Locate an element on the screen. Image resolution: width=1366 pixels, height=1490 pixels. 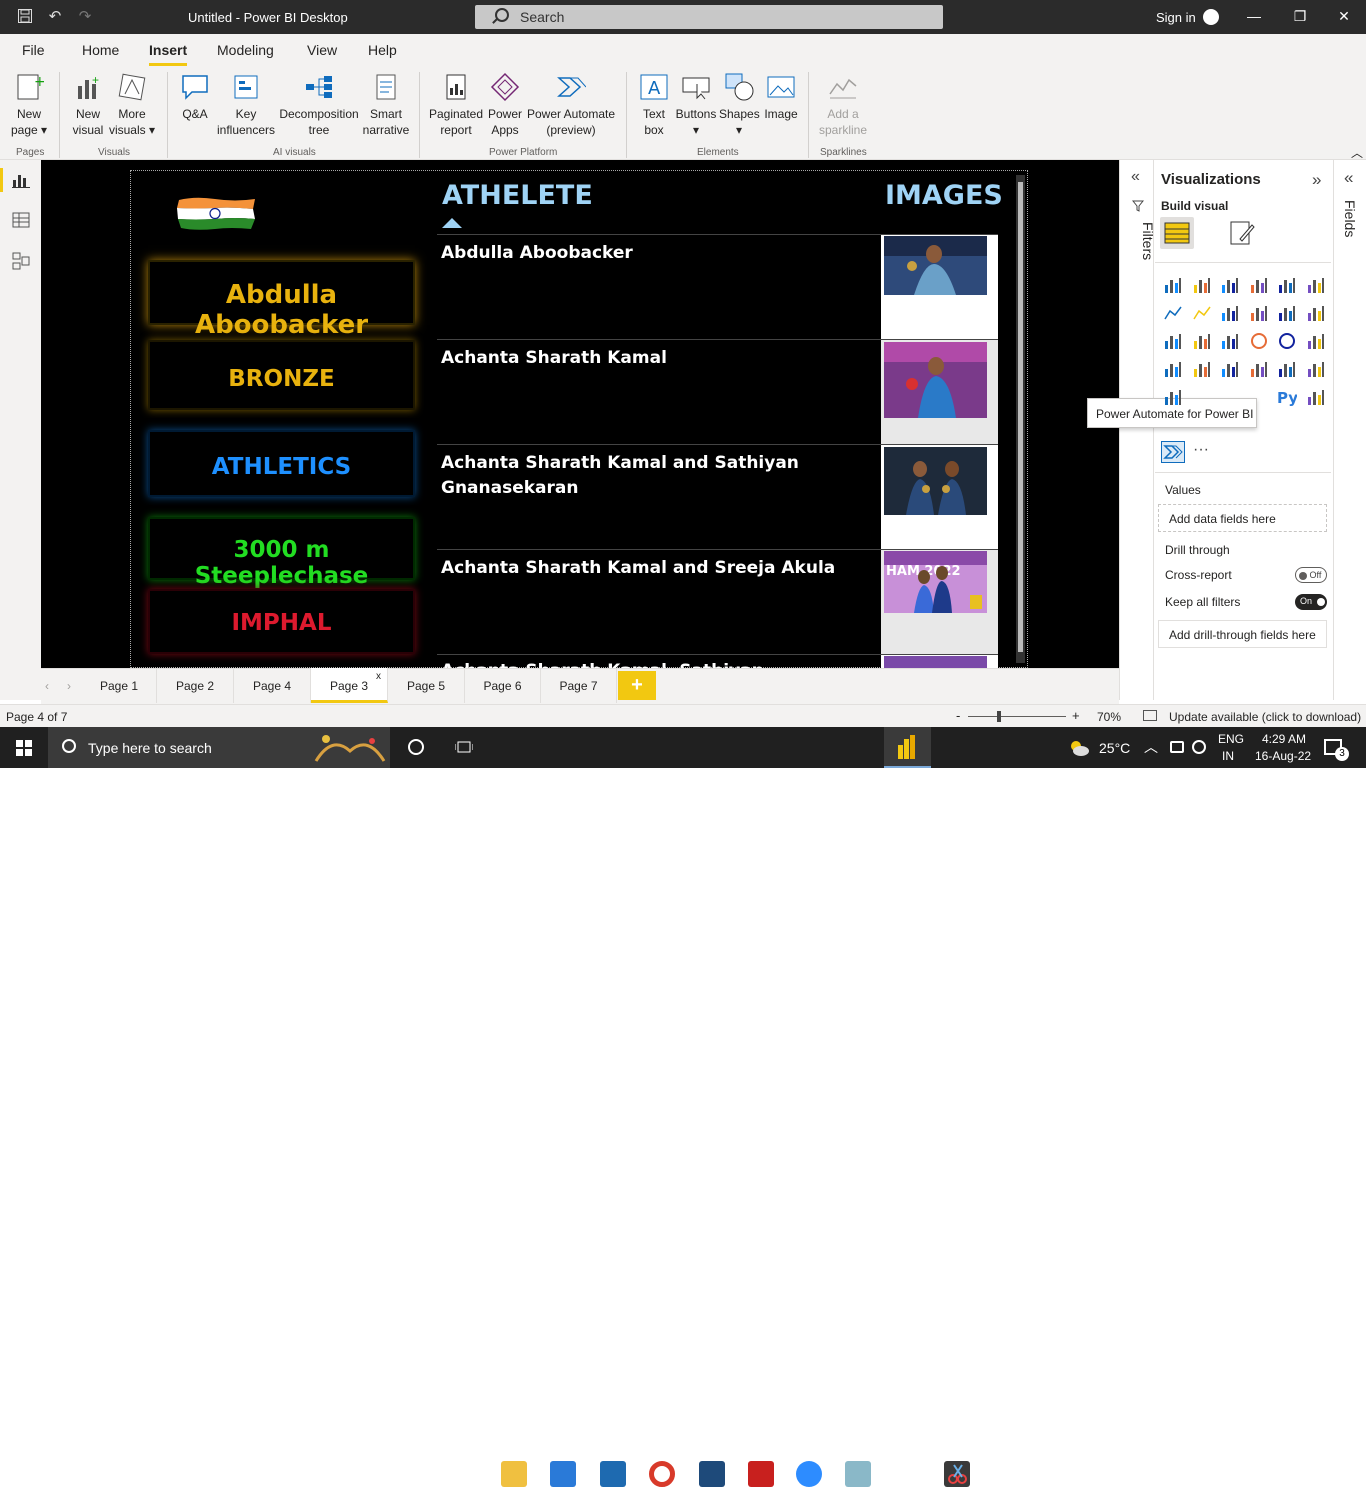
model-view-icon is located at coordinates (21, 262).